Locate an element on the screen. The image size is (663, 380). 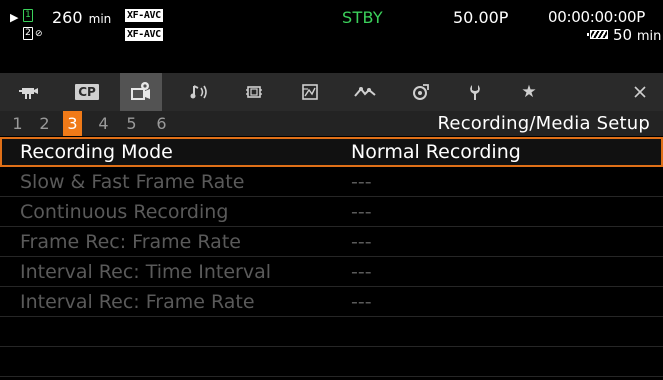
close-icon is located at coordinates (640, 92).